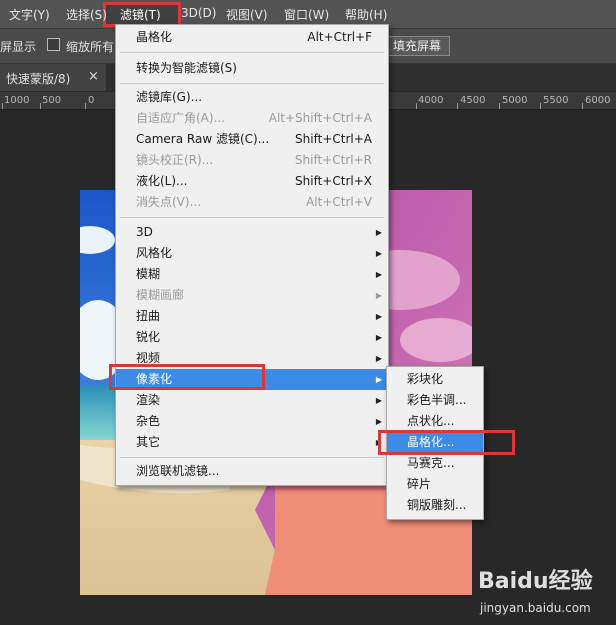  What do you see at coordinates (435, 484) in the screenshot?
I see `submenu-item-fragment: 碎片` at bounding box center [435, 484].